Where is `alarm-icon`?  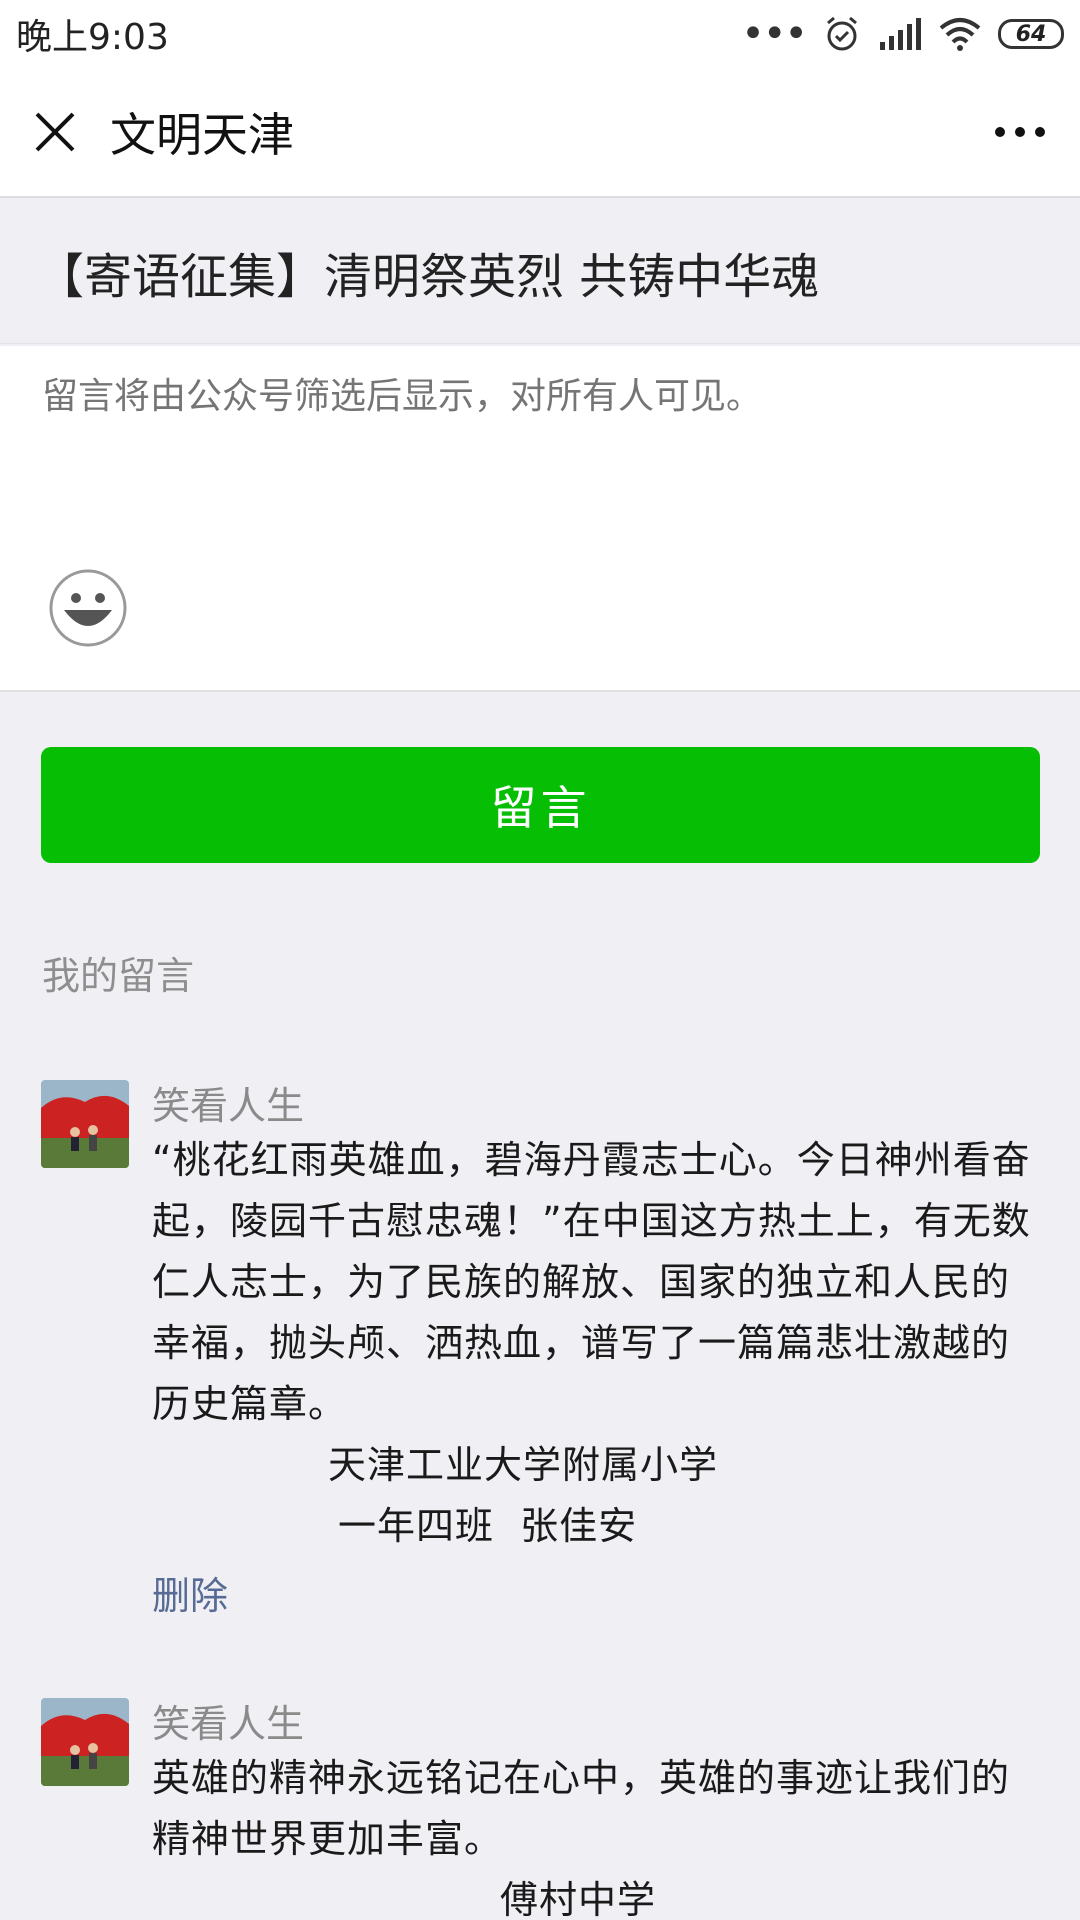
alarm-icon is located at coordinates (842, 33).